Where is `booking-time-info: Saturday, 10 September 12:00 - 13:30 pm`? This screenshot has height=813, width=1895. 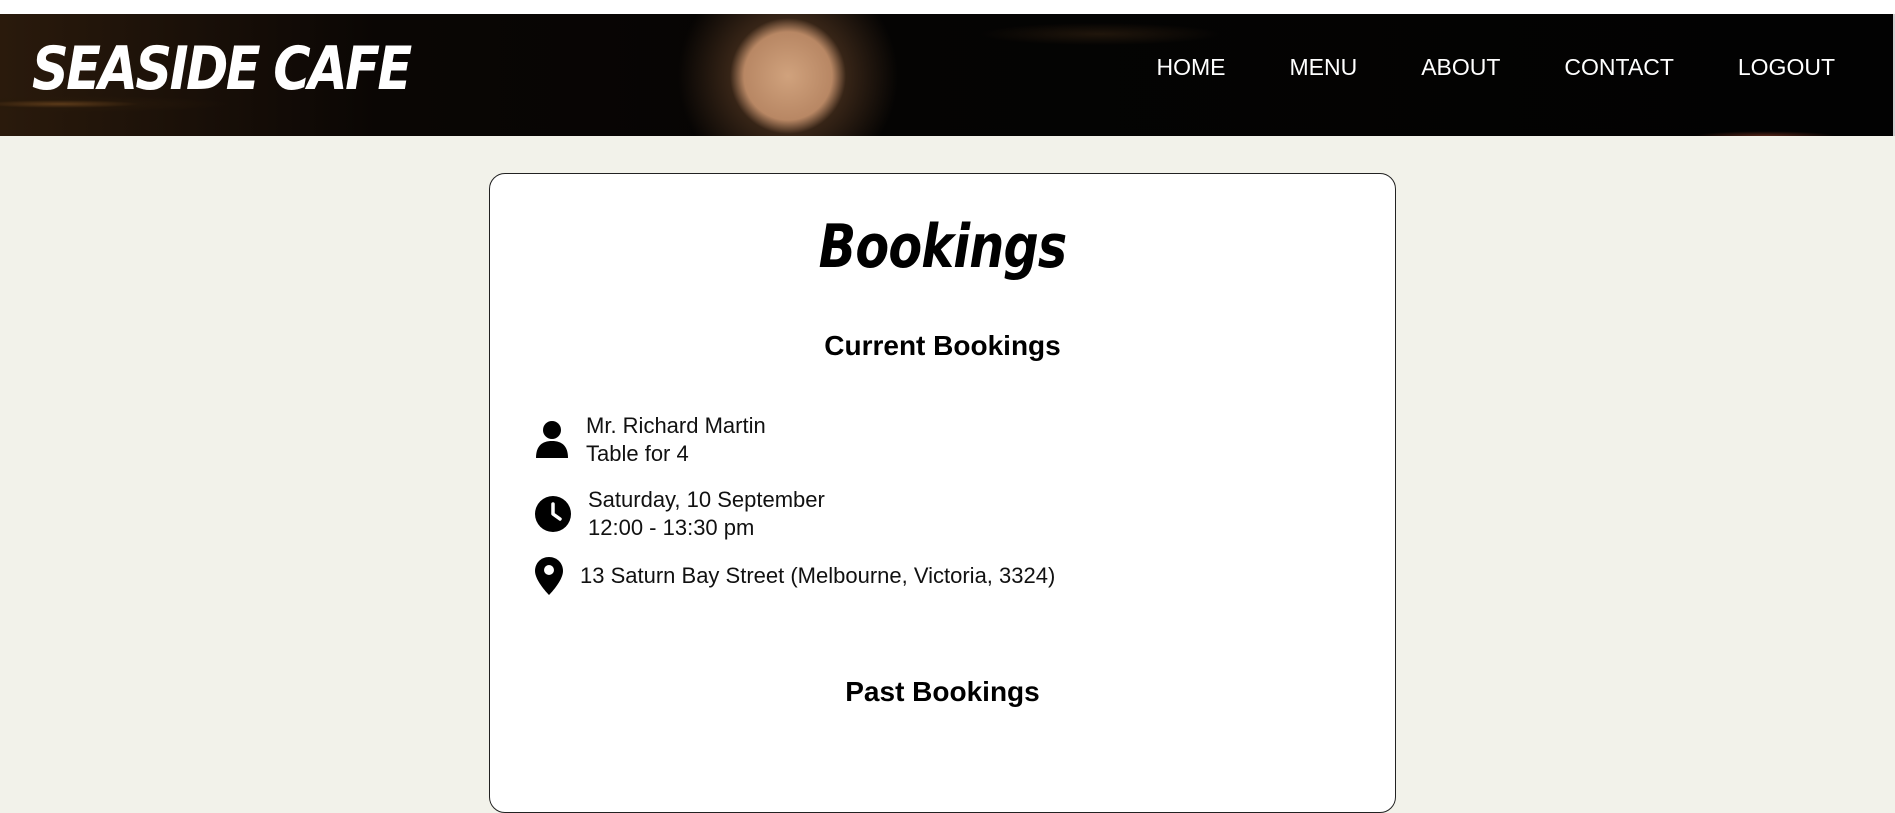 booking-time-info: Saturday, 10 September 12:00 - 13:30 pm is located at coordinates (706, 514).